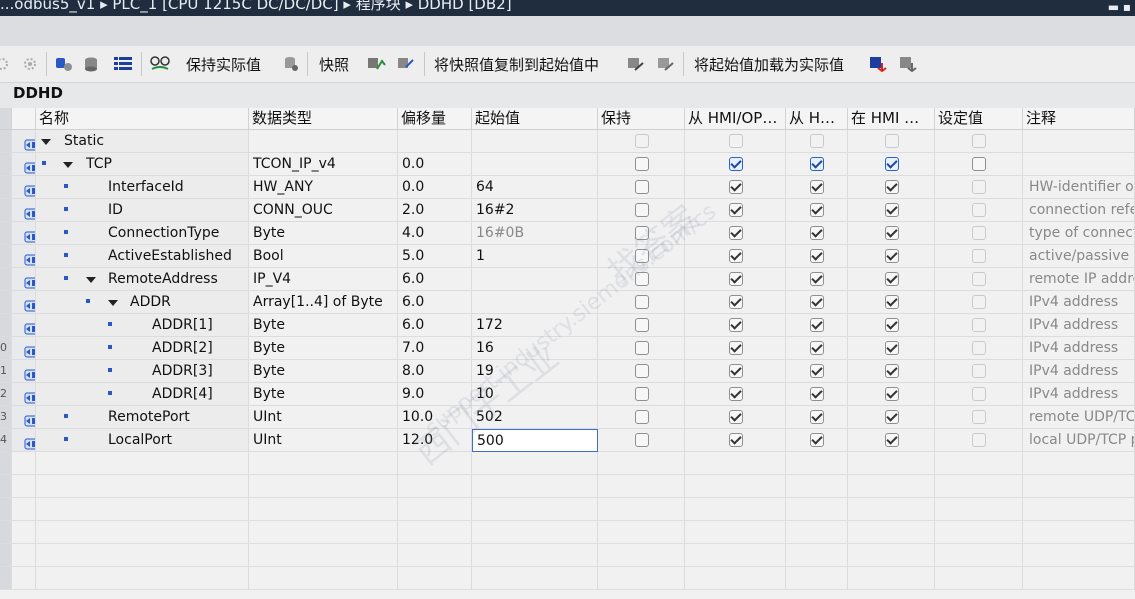 This screenshot has width=1135, height=599. Describe the element at coordinates (323, 279) in the screenshot. I see `datatype-cell: IP_V4` at that location.